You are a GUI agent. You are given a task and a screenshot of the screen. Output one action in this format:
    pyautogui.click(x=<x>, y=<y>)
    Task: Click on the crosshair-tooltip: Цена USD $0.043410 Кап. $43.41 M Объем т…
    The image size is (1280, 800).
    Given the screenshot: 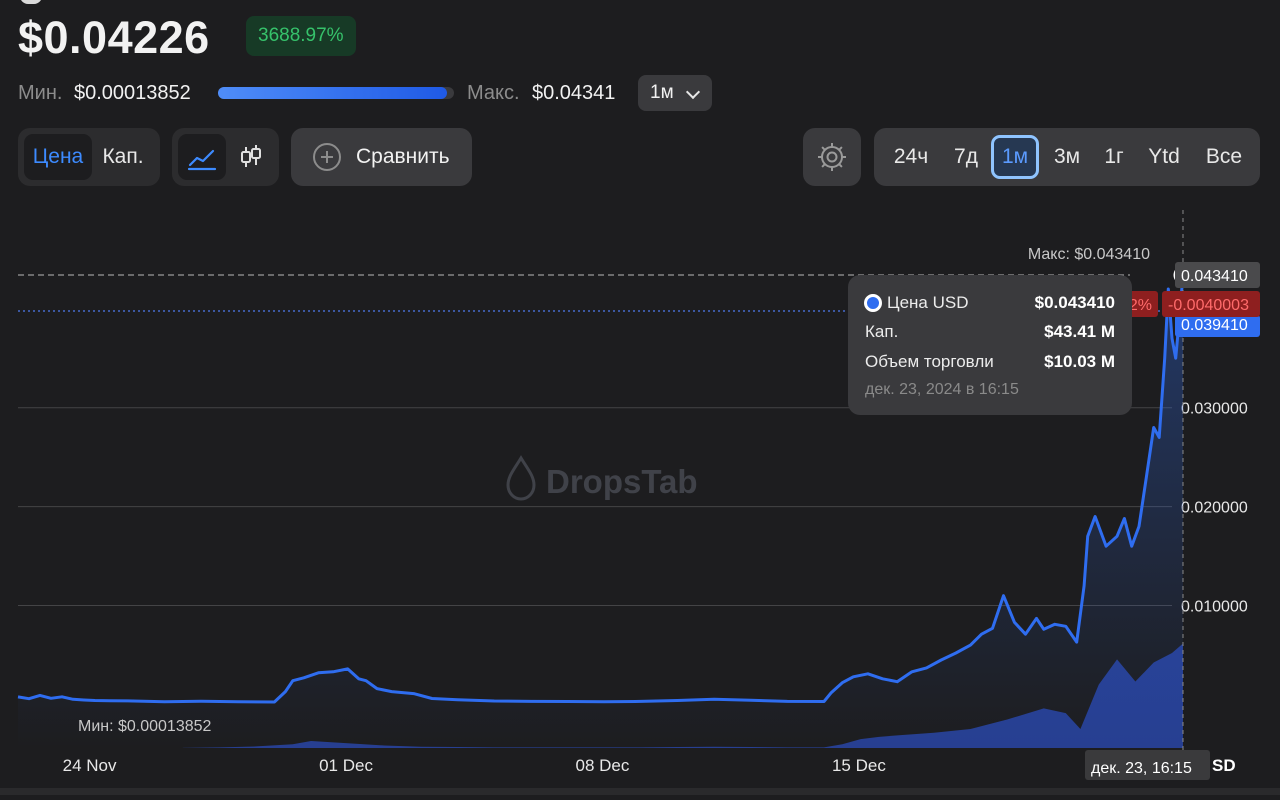 What is the action you would take?
    pyautogui.click(x=990, y=345)
    